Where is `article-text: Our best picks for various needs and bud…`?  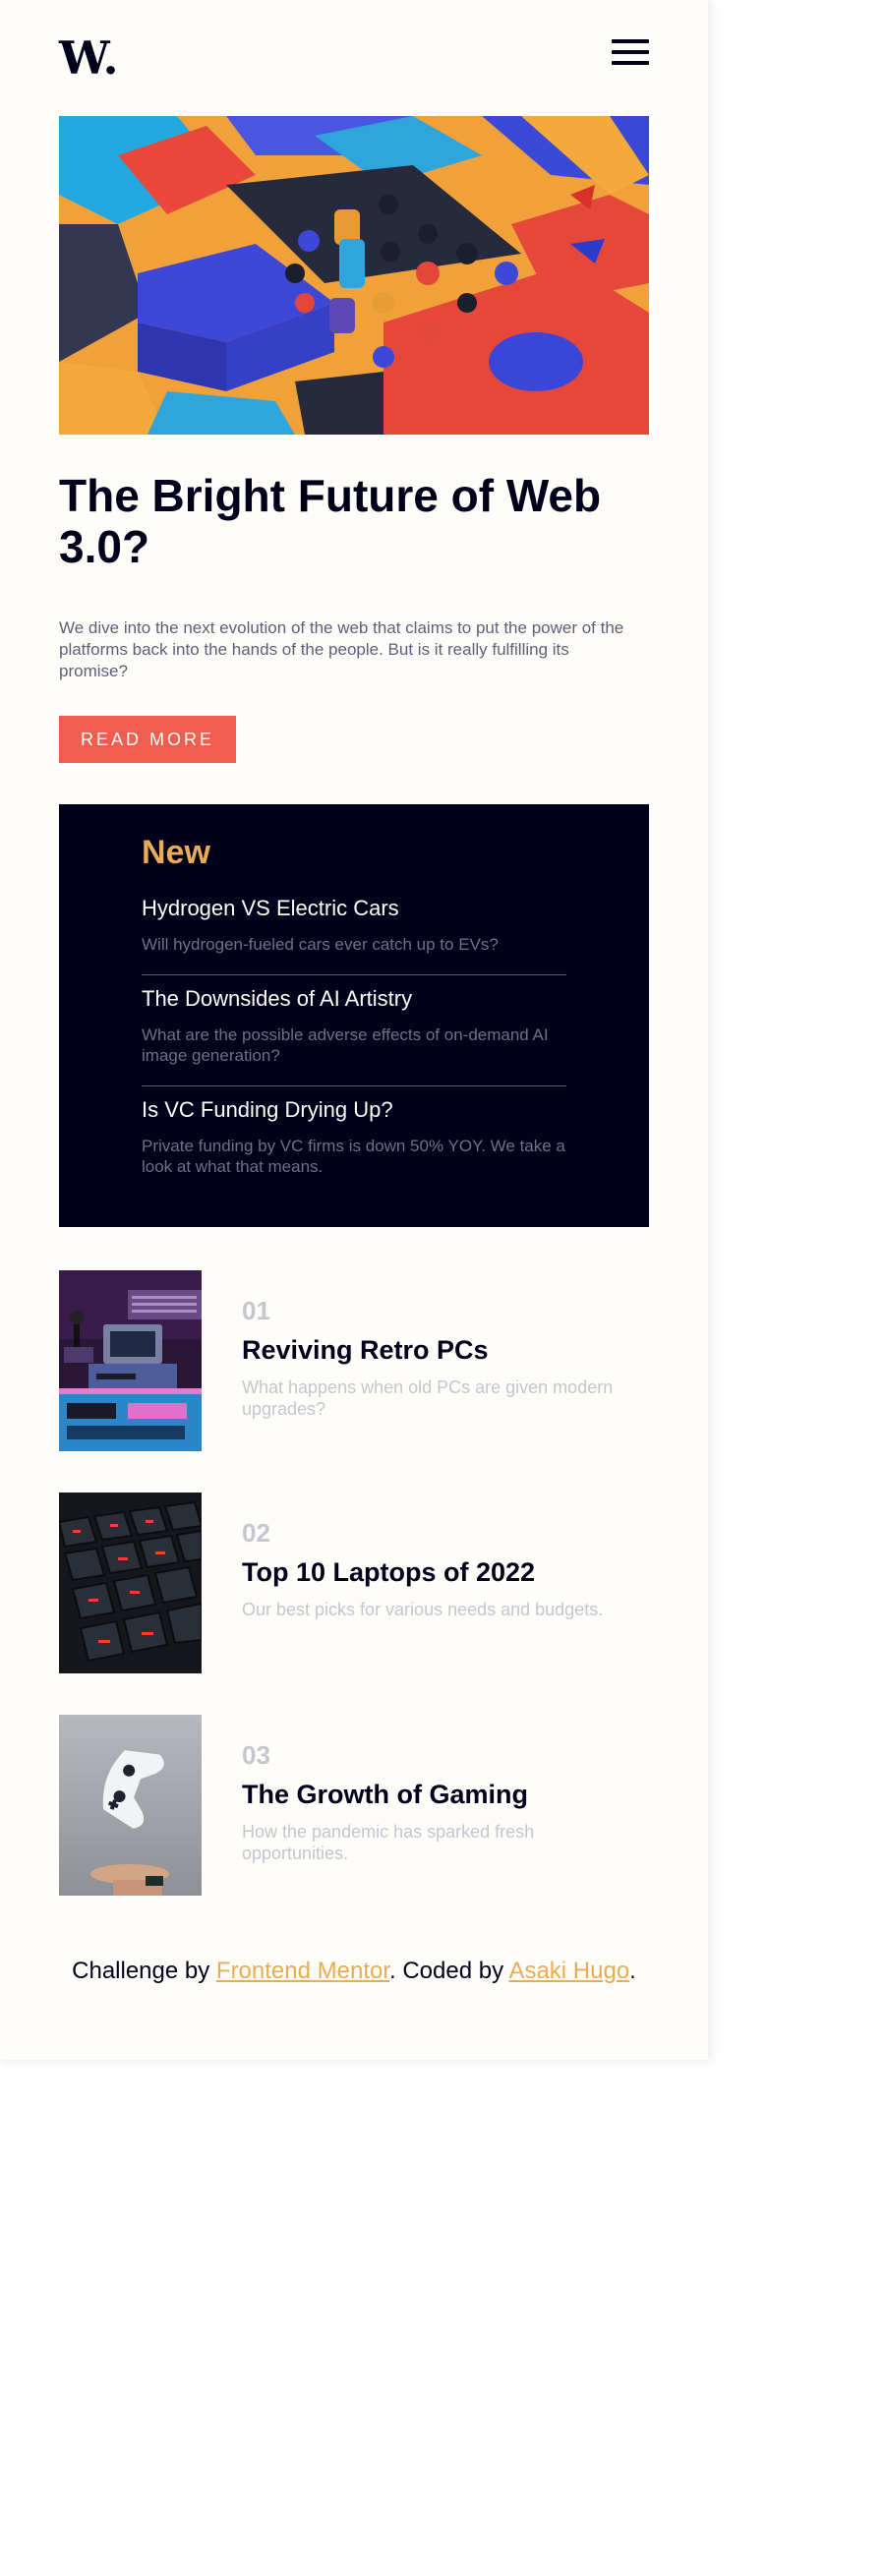 article-text: Our best picks for various needs and bud… is located at coordinates (423, 1609).